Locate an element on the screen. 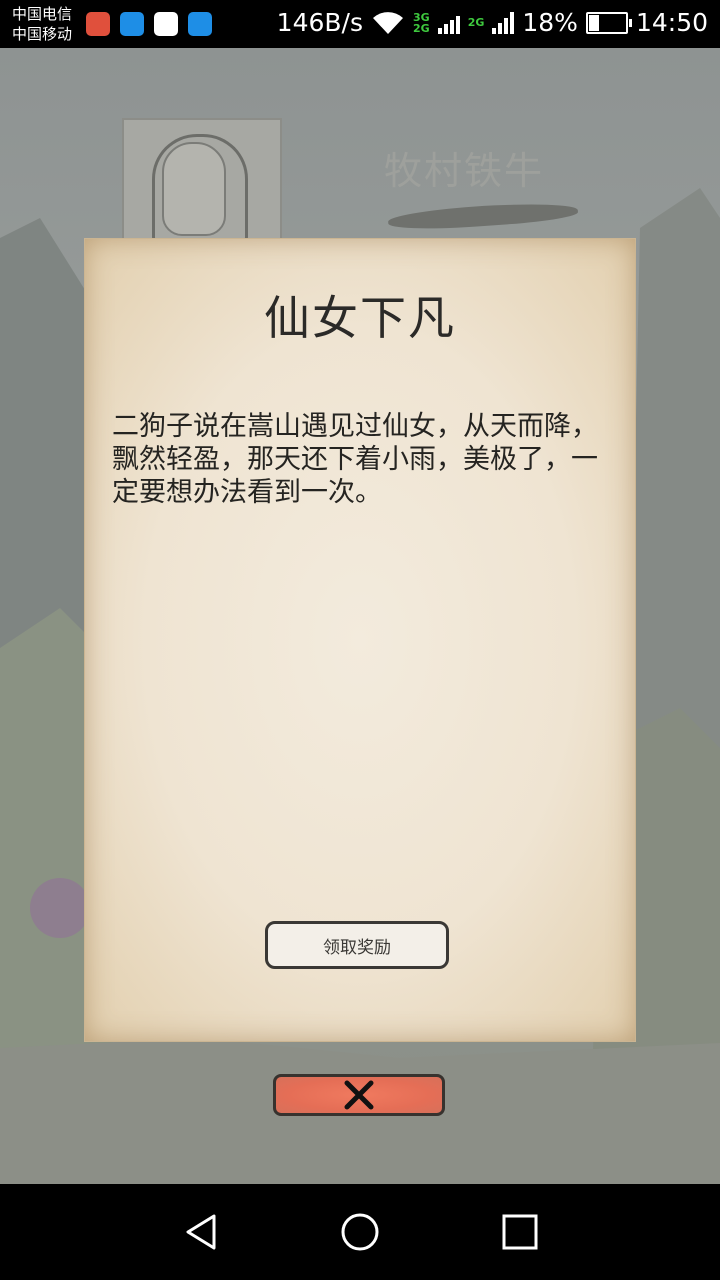 The width and height of the screenshot is (720, 1280). status-bar: 中国电信 中国移动 146B/s 3G 2G 2G 18% 14:50 is located at coordinates (360, 24).